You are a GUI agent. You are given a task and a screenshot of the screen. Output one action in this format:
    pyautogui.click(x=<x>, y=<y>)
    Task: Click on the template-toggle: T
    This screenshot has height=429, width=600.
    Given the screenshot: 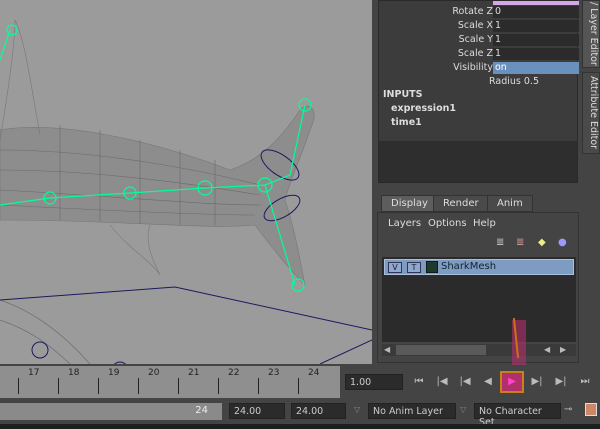 What is the action you would take?
    pyautogui.click(x=414, y=267)
    